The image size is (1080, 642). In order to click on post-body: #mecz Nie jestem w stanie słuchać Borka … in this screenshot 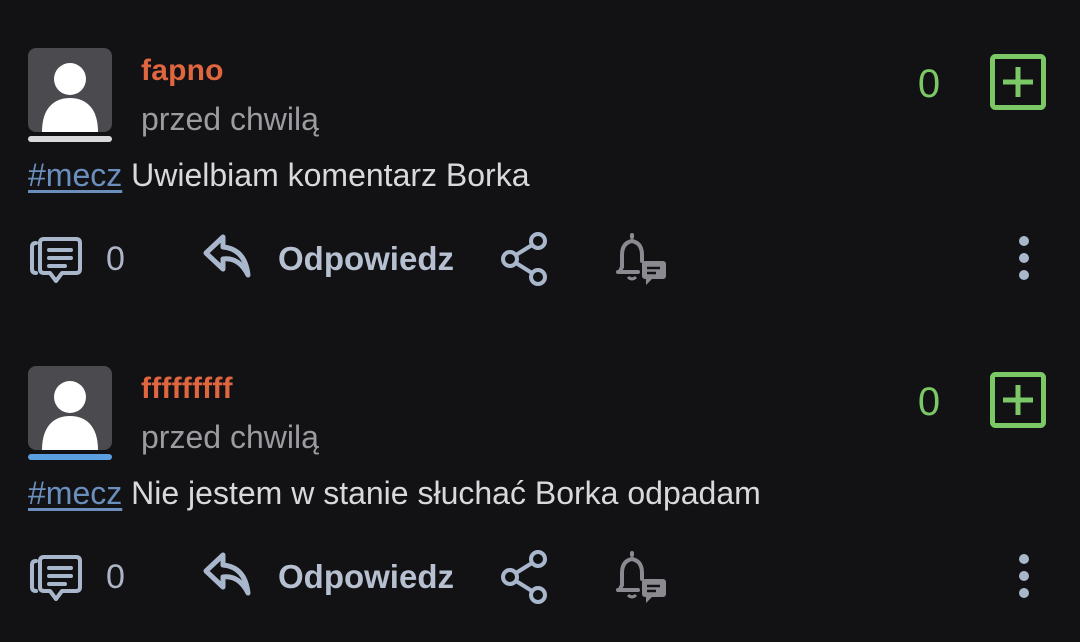, I will do `click(394, 493)`.